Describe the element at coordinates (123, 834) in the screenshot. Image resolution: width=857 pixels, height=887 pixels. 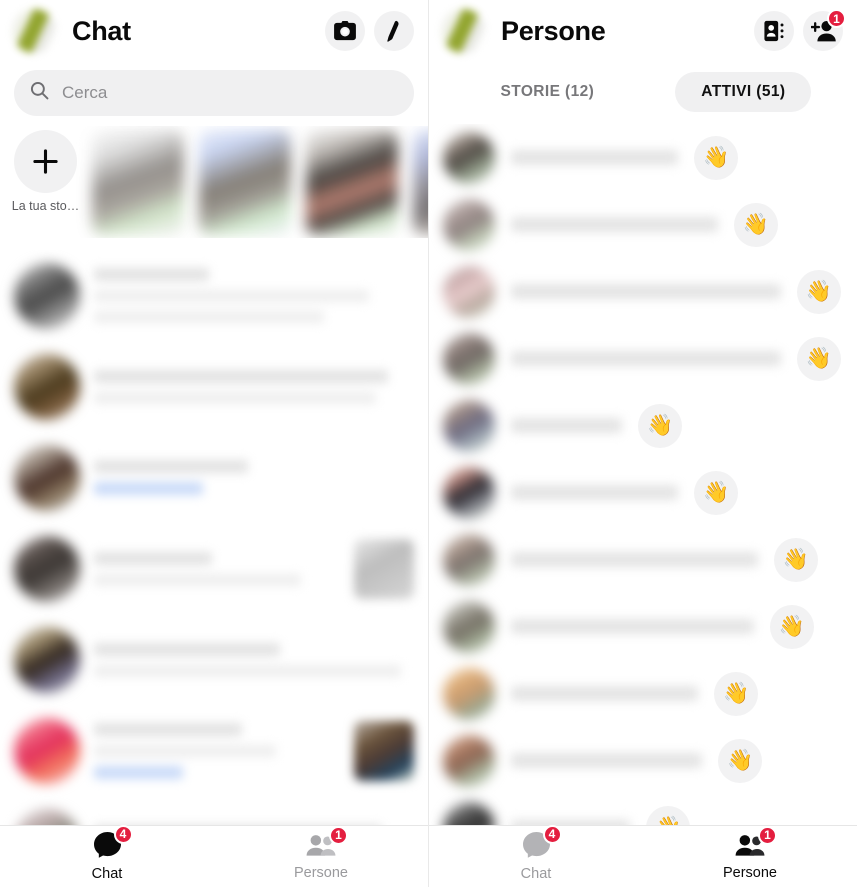
I see `badge-count: 4` at that location.